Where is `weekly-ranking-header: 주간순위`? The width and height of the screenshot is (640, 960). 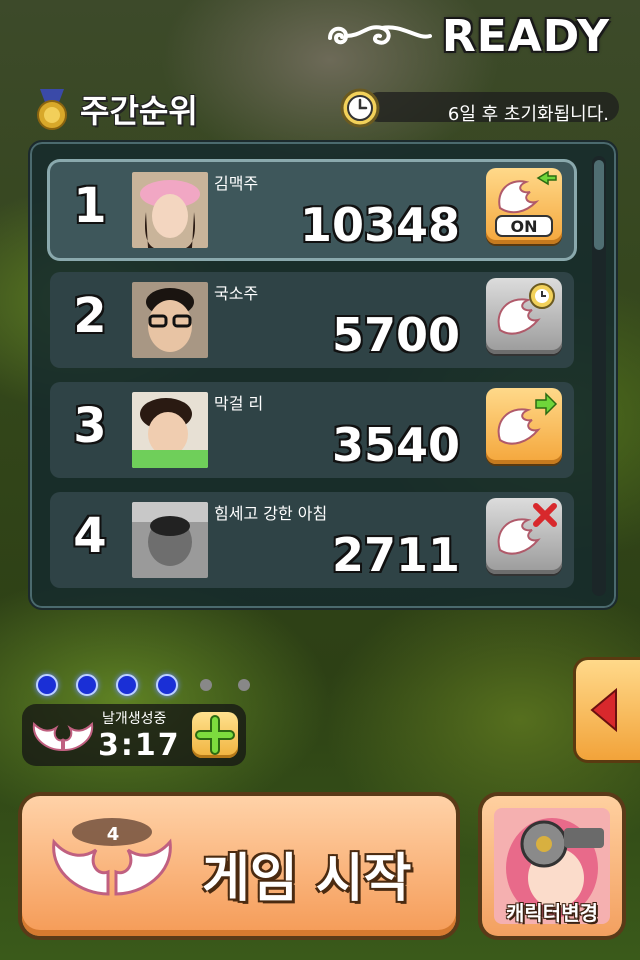 weekly-ranking-header: 주간순위 is located at coordinates (116, 109).